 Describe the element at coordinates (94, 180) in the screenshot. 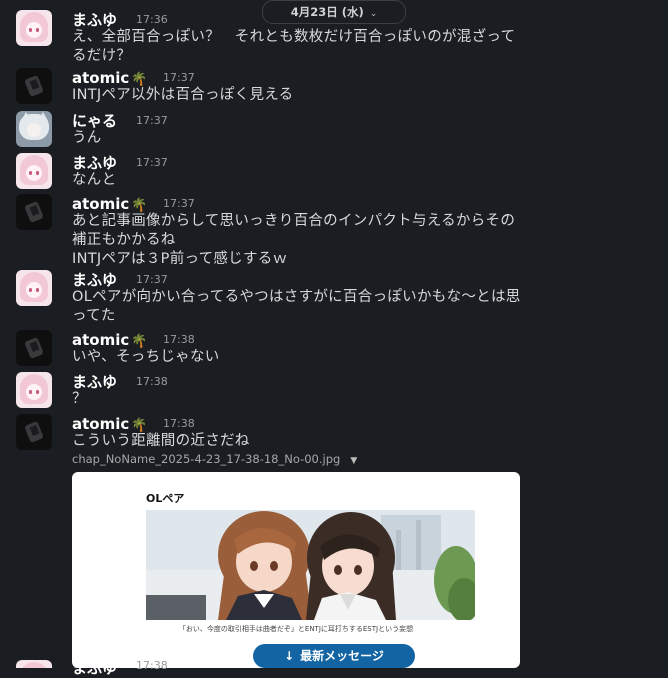

I see `message-text: なんと` at that location.